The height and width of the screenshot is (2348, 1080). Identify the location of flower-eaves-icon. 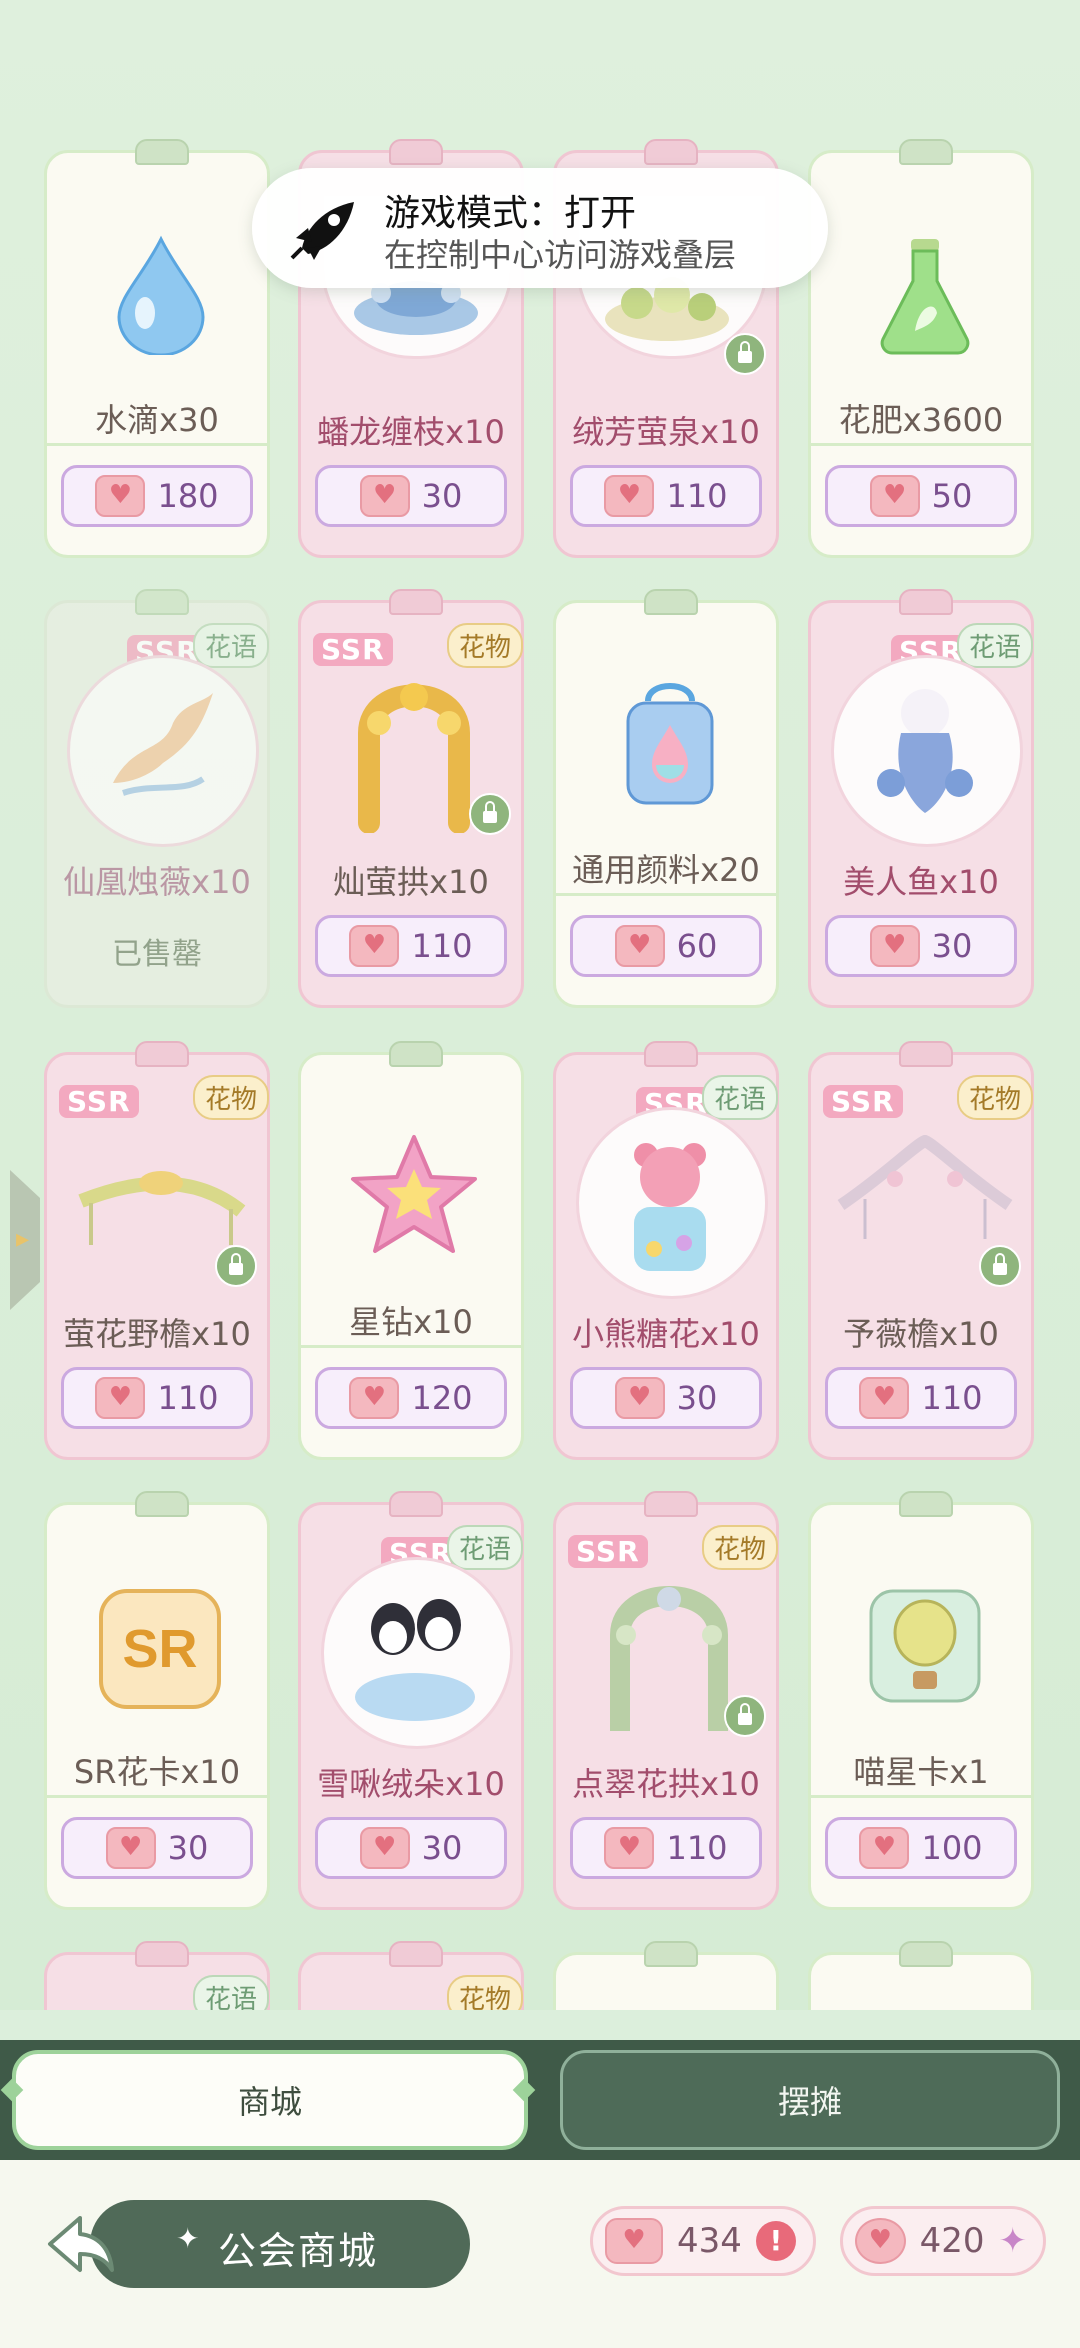
(162, 1208).